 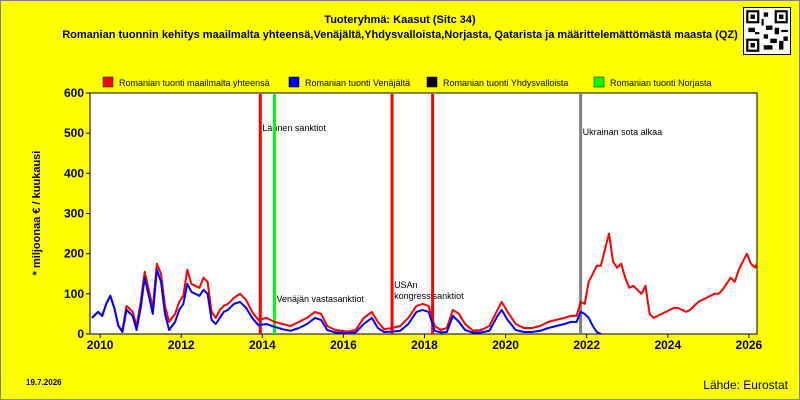 What do you see at coordinates (429, 296) in the screenshot?
I see `event-label: kongressisanktiot` at bounding box center [429, 296].